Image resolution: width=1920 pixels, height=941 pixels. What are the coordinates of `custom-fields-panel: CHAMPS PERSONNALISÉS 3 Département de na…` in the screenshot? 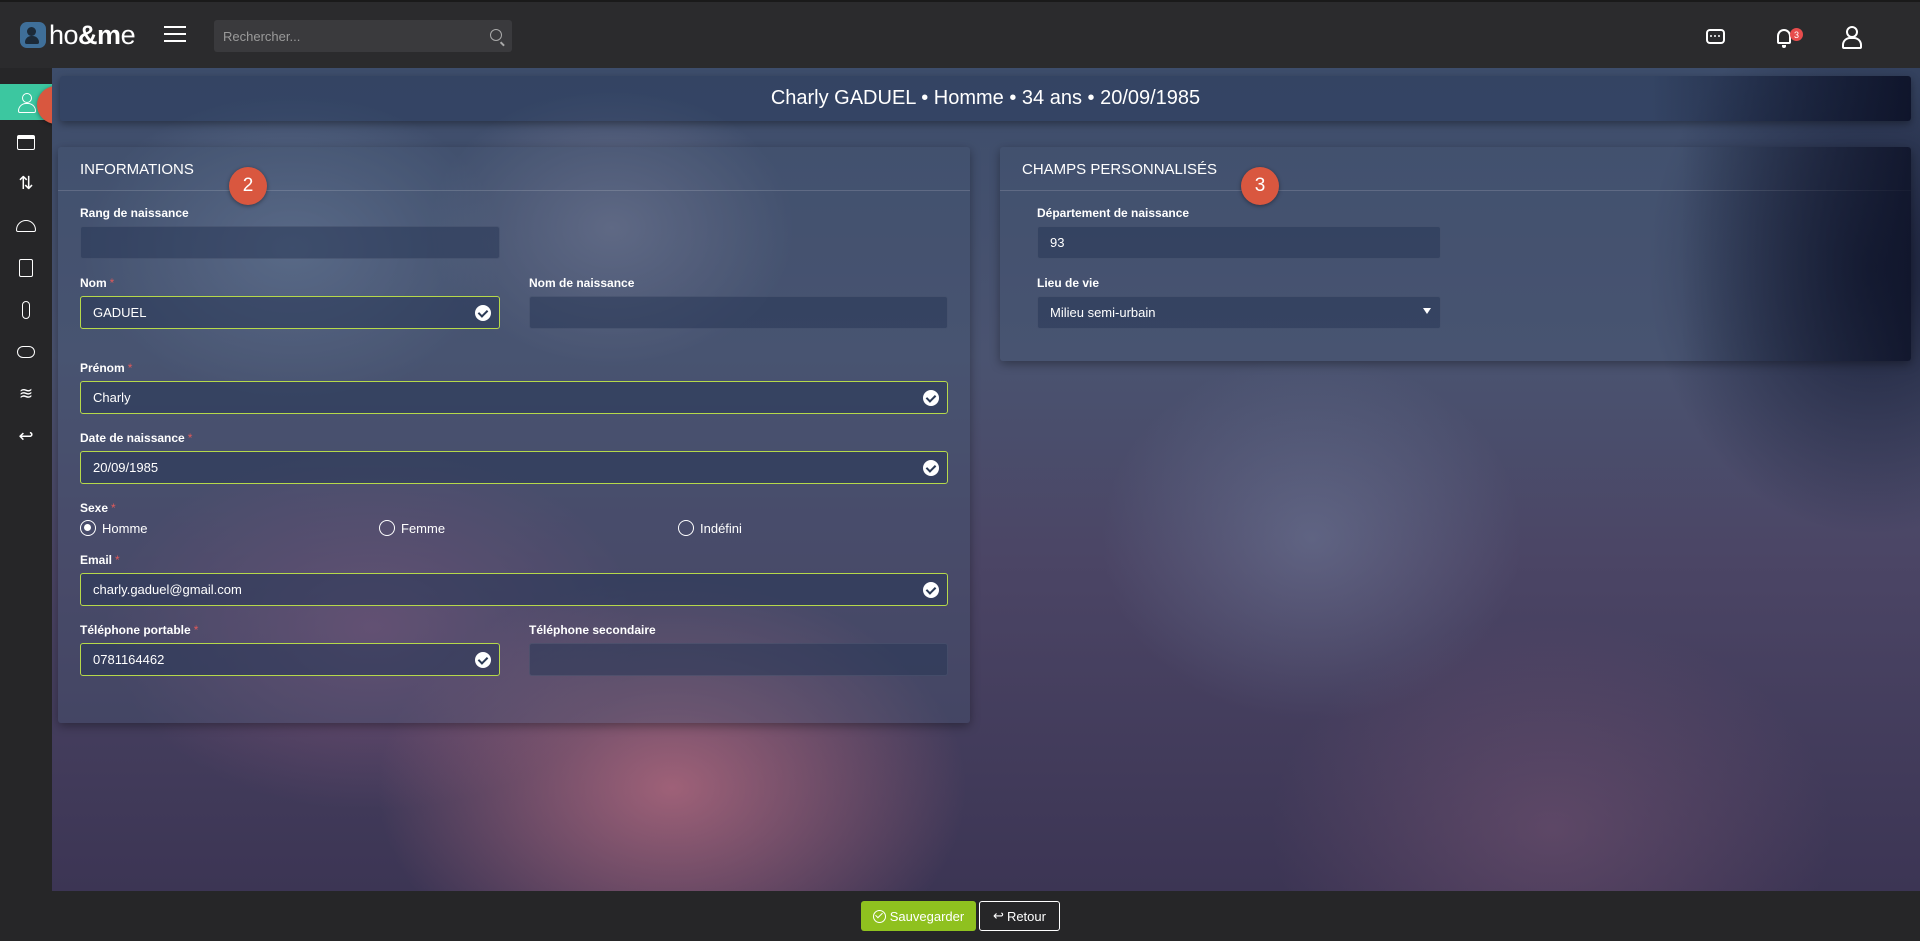 It's located at (1455, 254).